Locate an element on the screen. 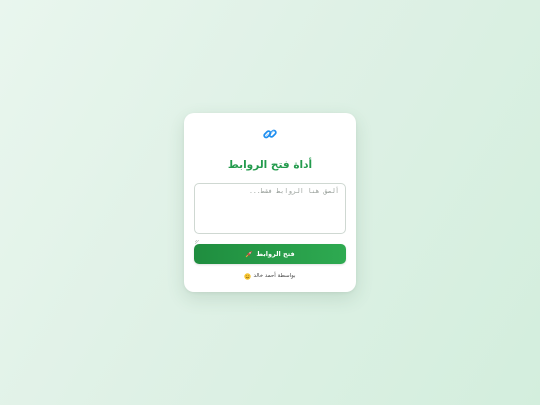 The image size is (540, 405). rocket-icon is located at coordinates (249, 254).